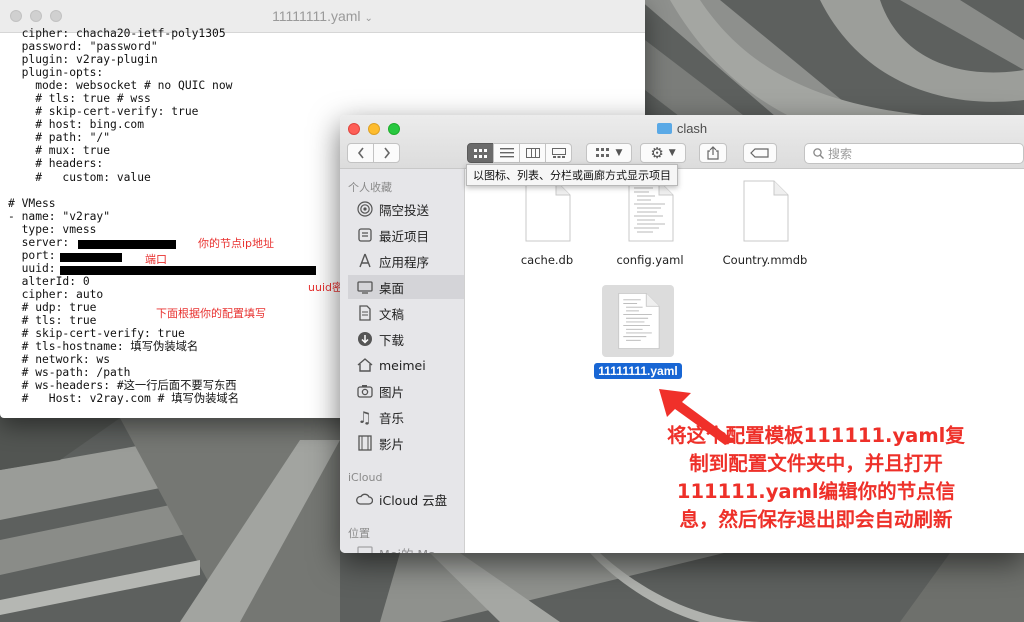  I want to click on file-item-selected: 11111111.yaml, so click(638, 332).